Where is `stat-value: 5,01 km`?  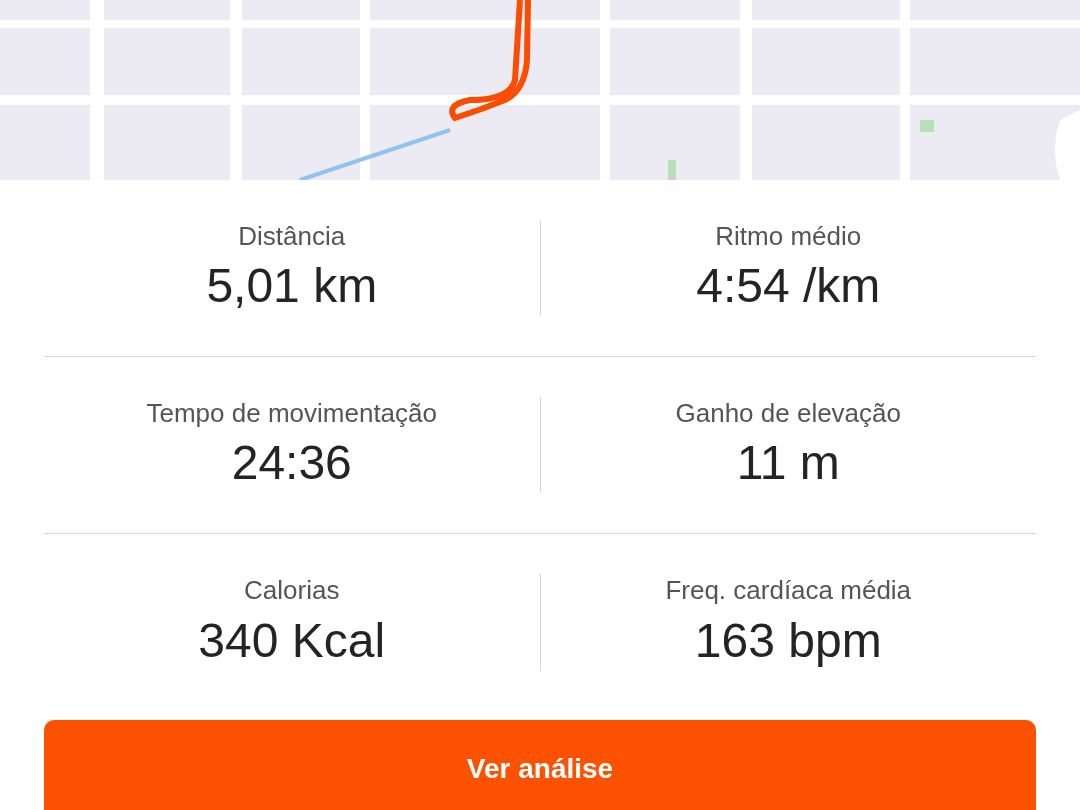 stat-value: 5,01 km is located at coordinates (292, 286).